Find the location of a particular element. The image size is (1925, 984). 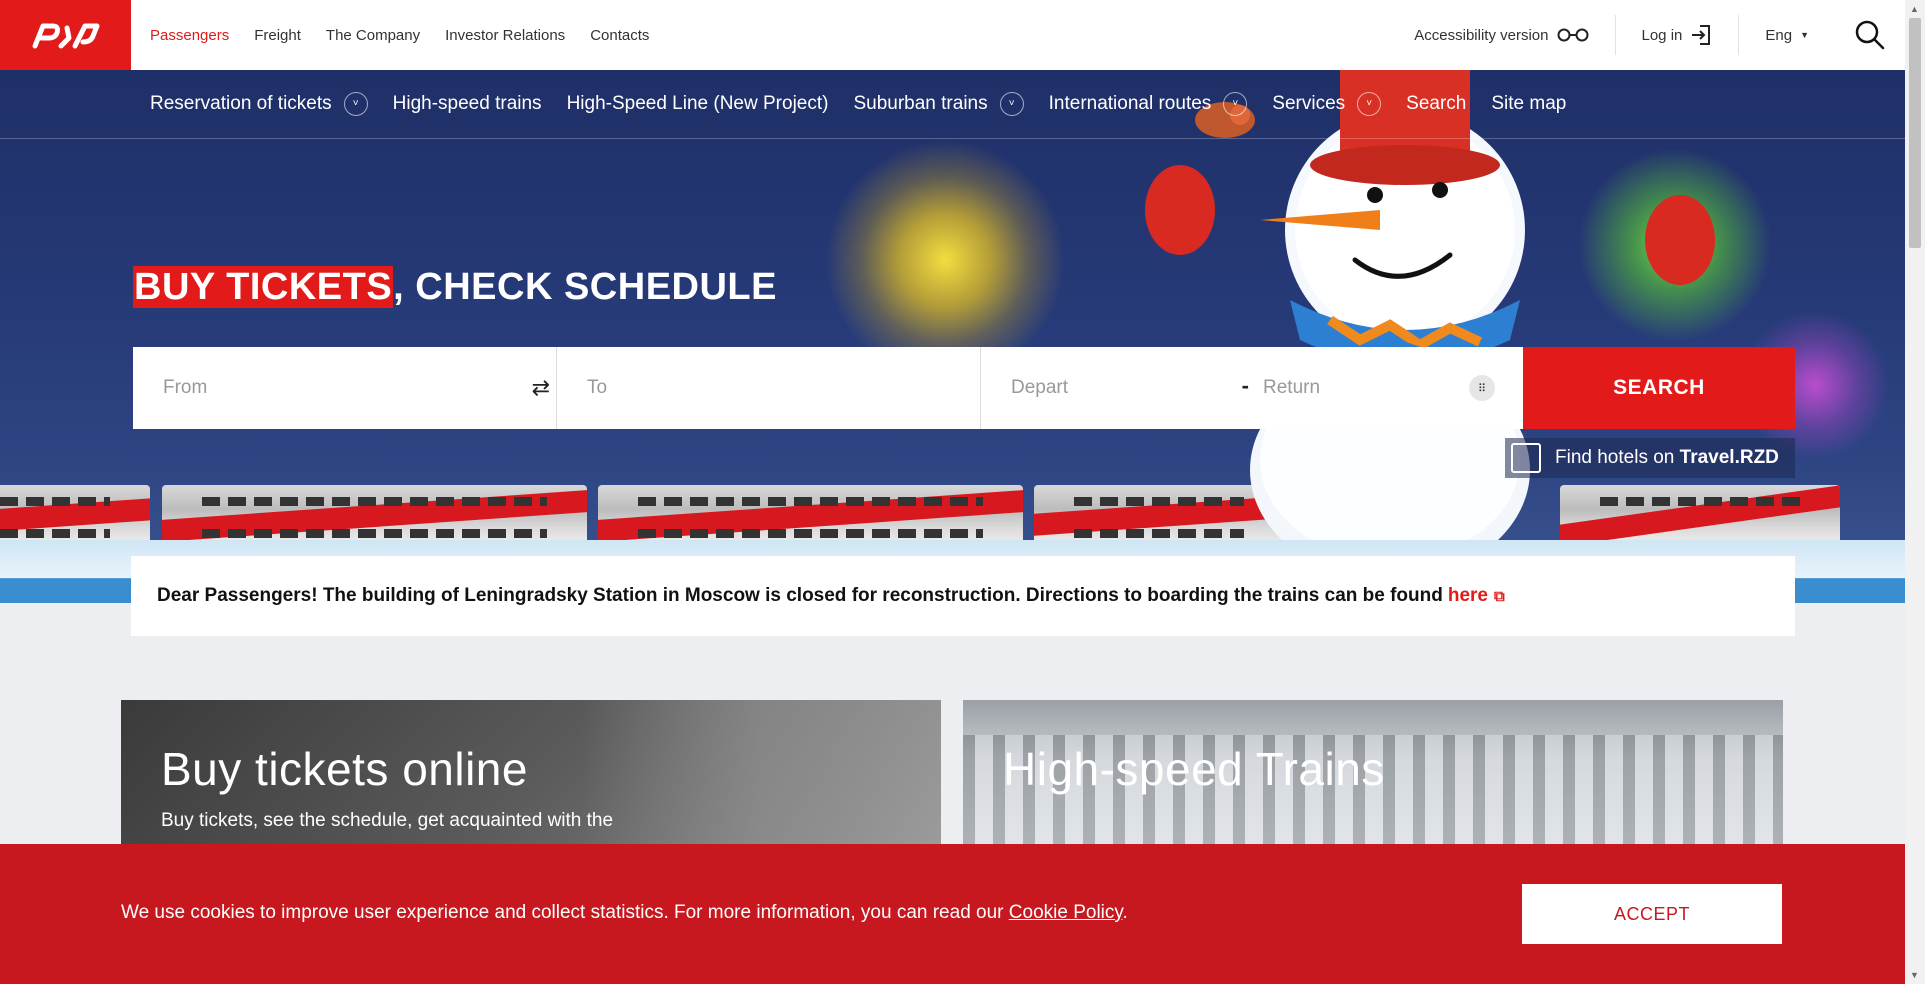

depart-field: Depart - is located at coordinates (1122, 388).